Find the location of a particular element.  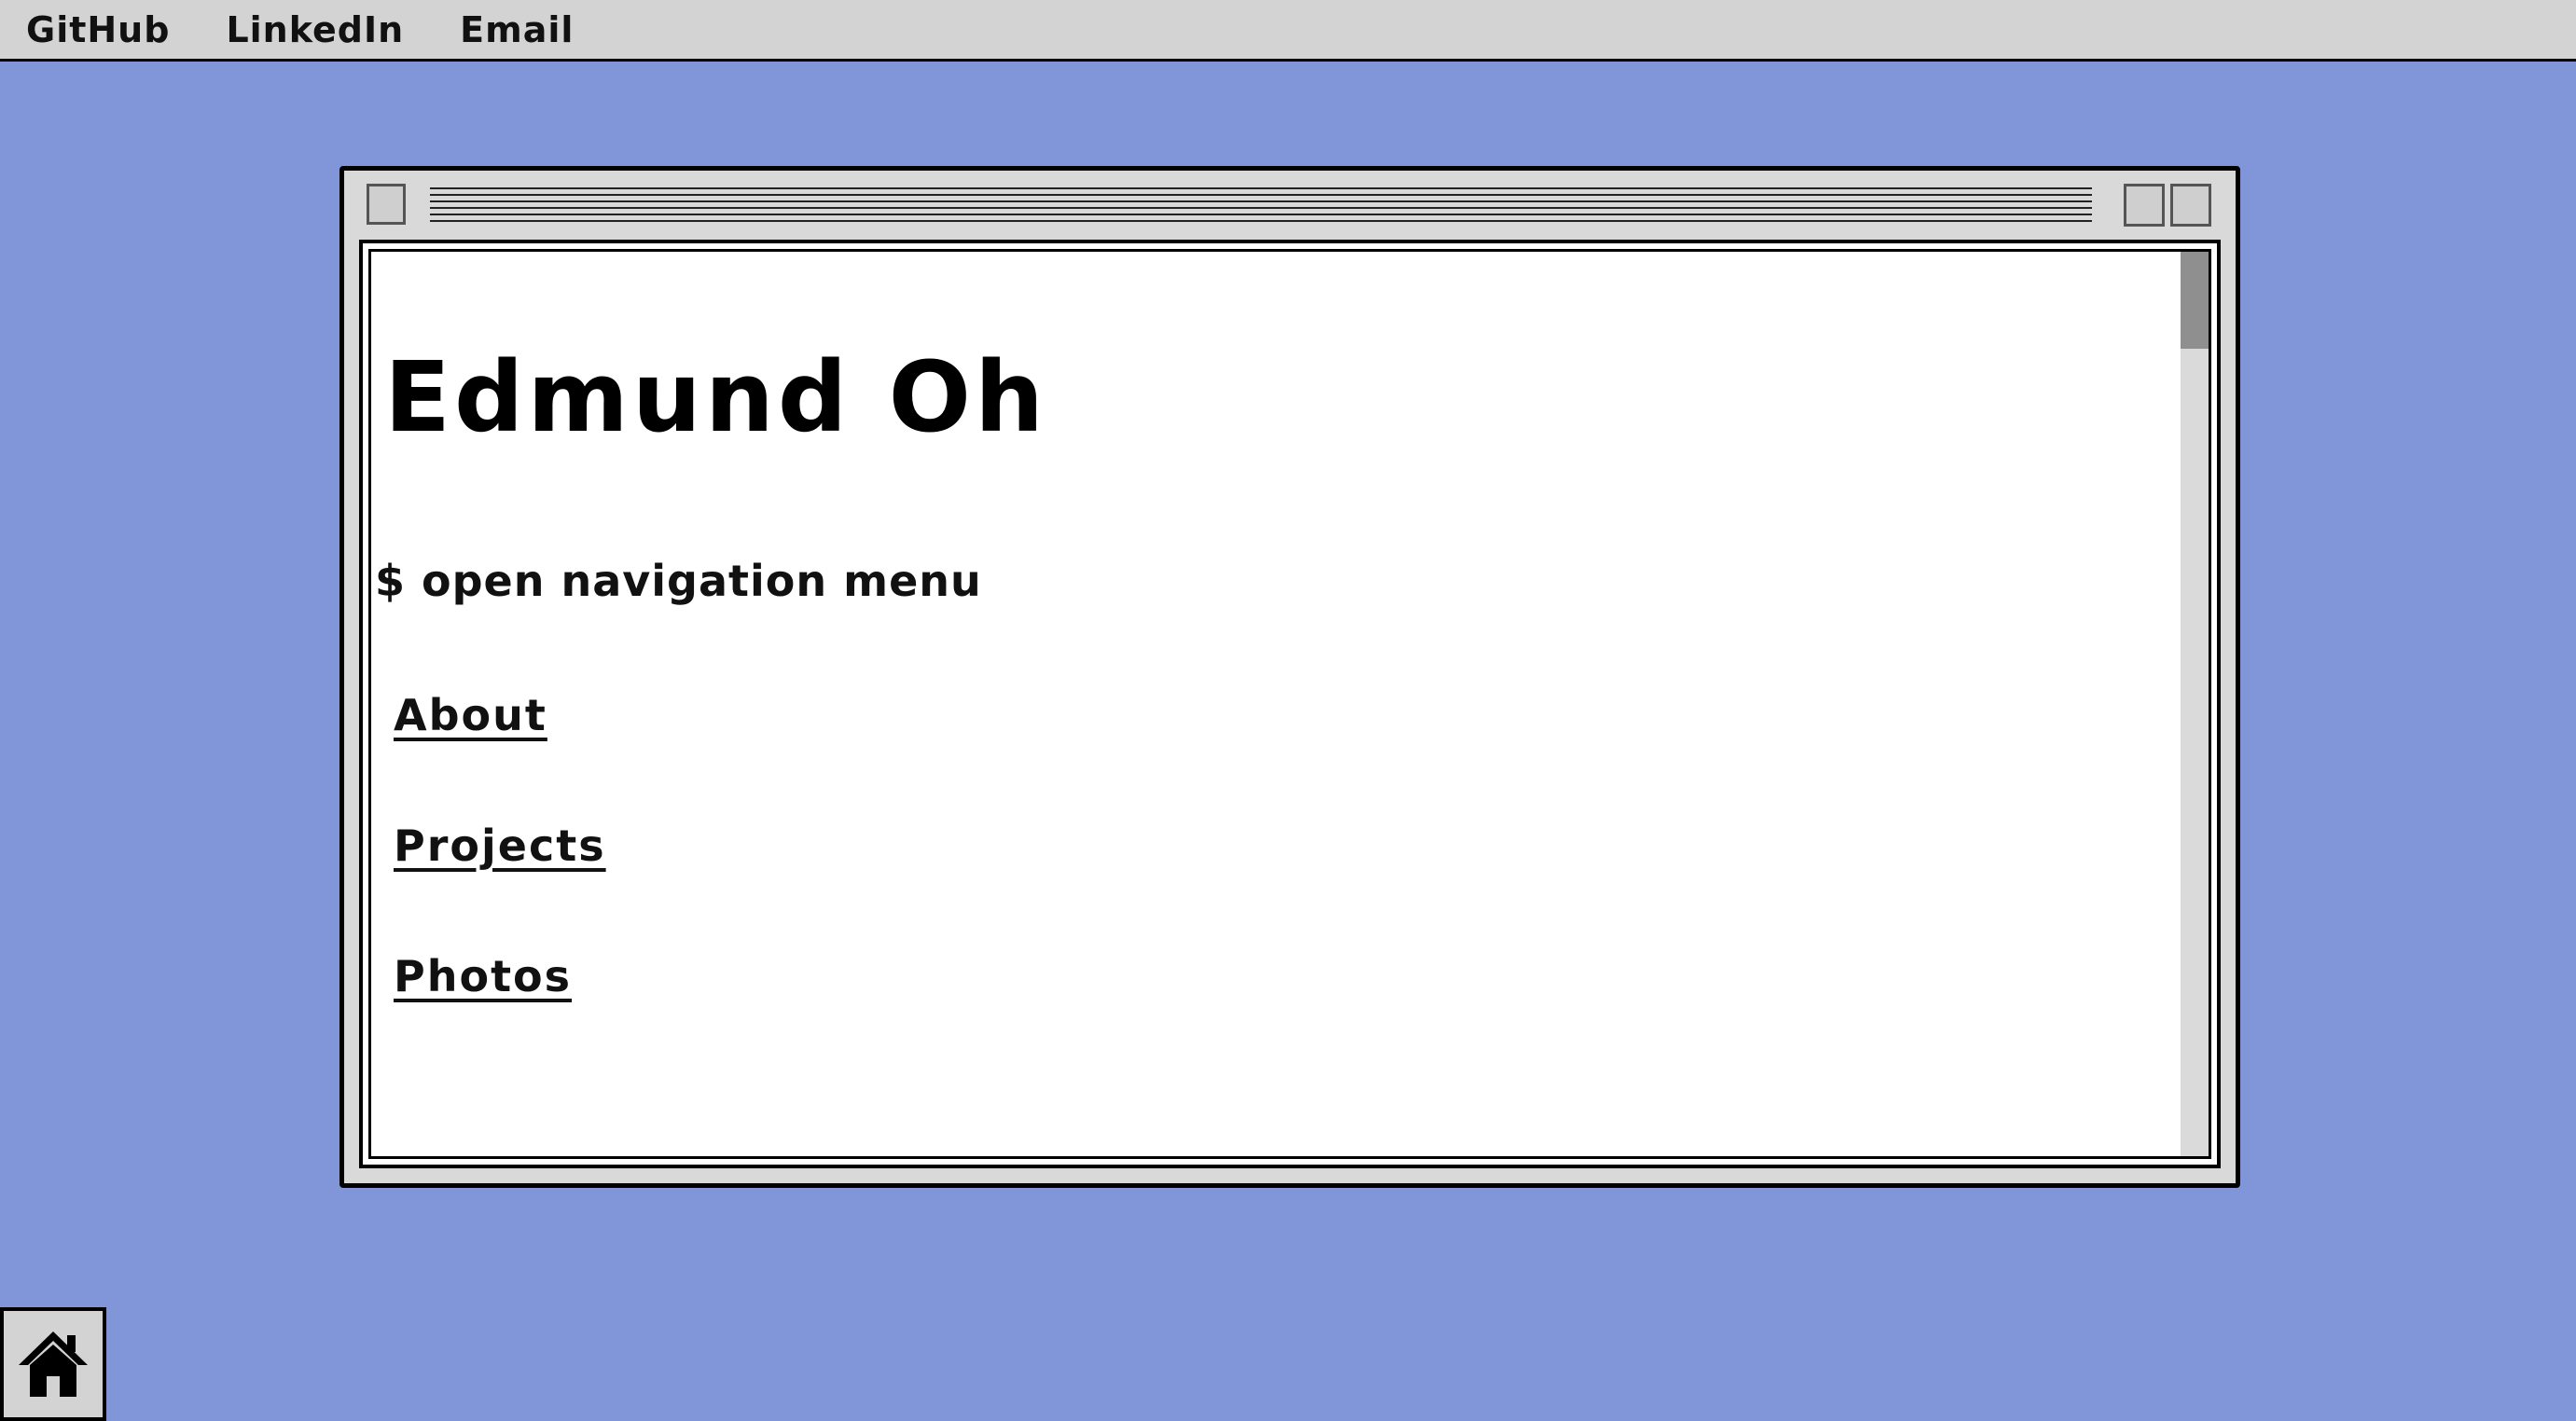

home-icon is located at coordinates (53, 1364).